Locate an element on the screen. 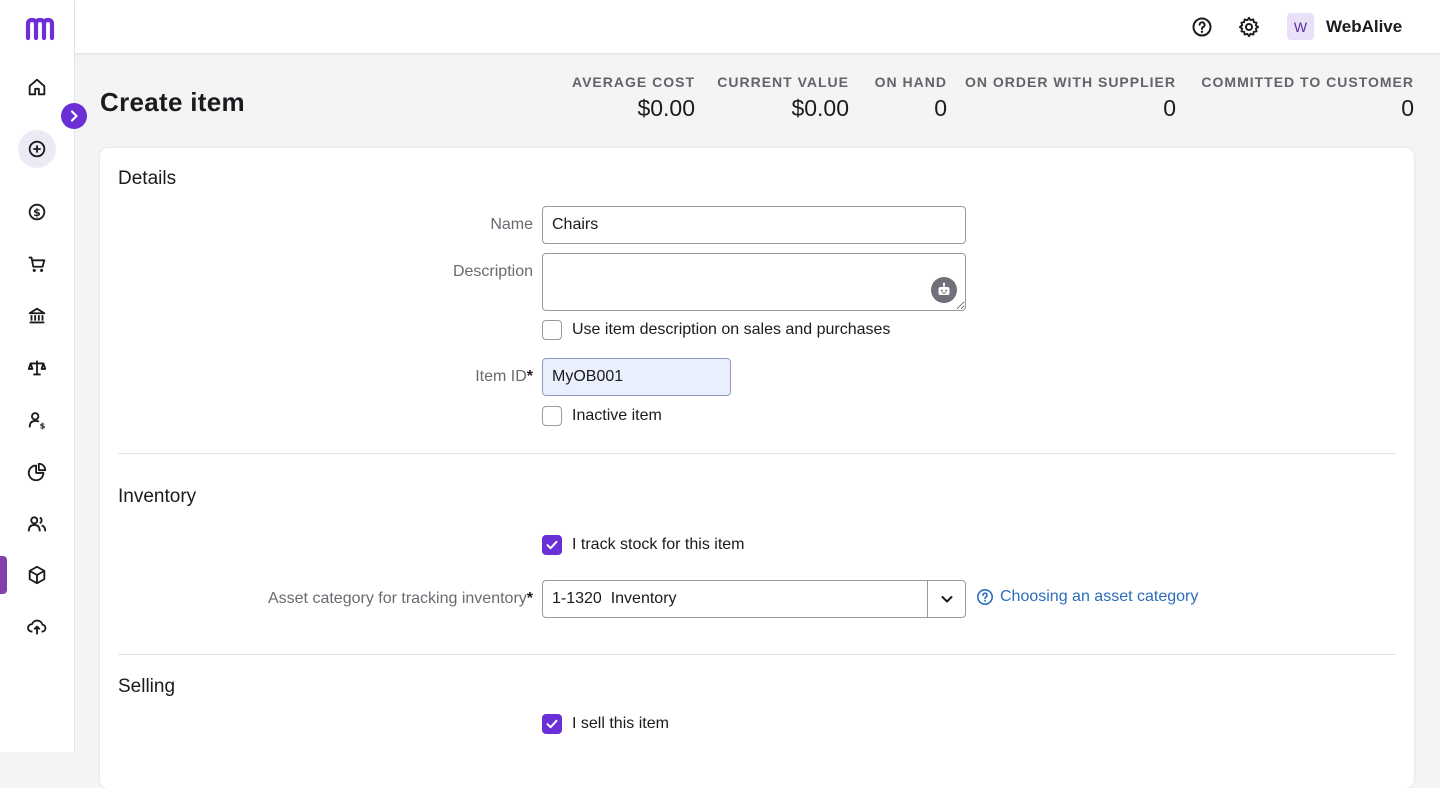 The width and height of the screenshot is (1440, 788). nav-inventory is located at coordinates (37, 575).